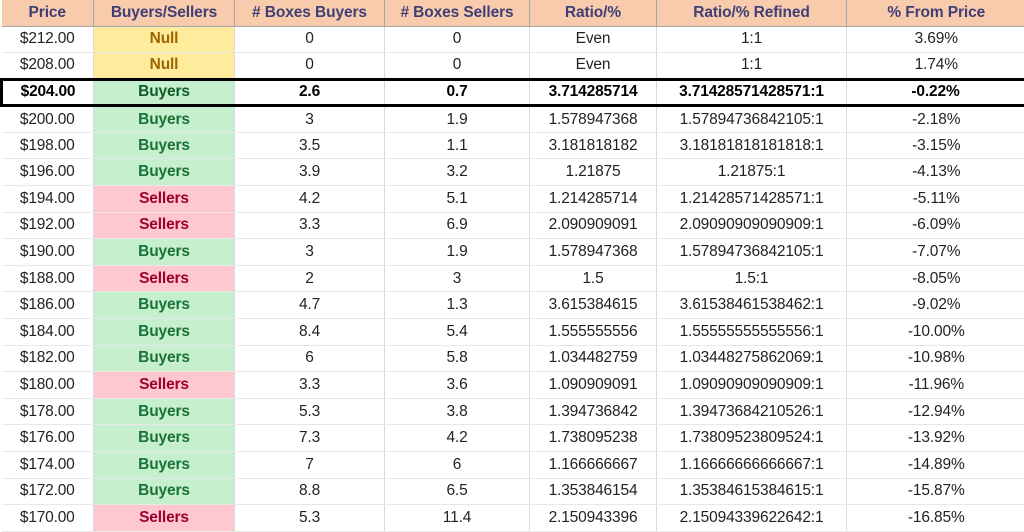 The width and height of the screenshot is (1024, 532). What do you see at coordinates (47, 518) in the screenshot?
I see `cell-price: $170.00` at bounding box center [47, 518].